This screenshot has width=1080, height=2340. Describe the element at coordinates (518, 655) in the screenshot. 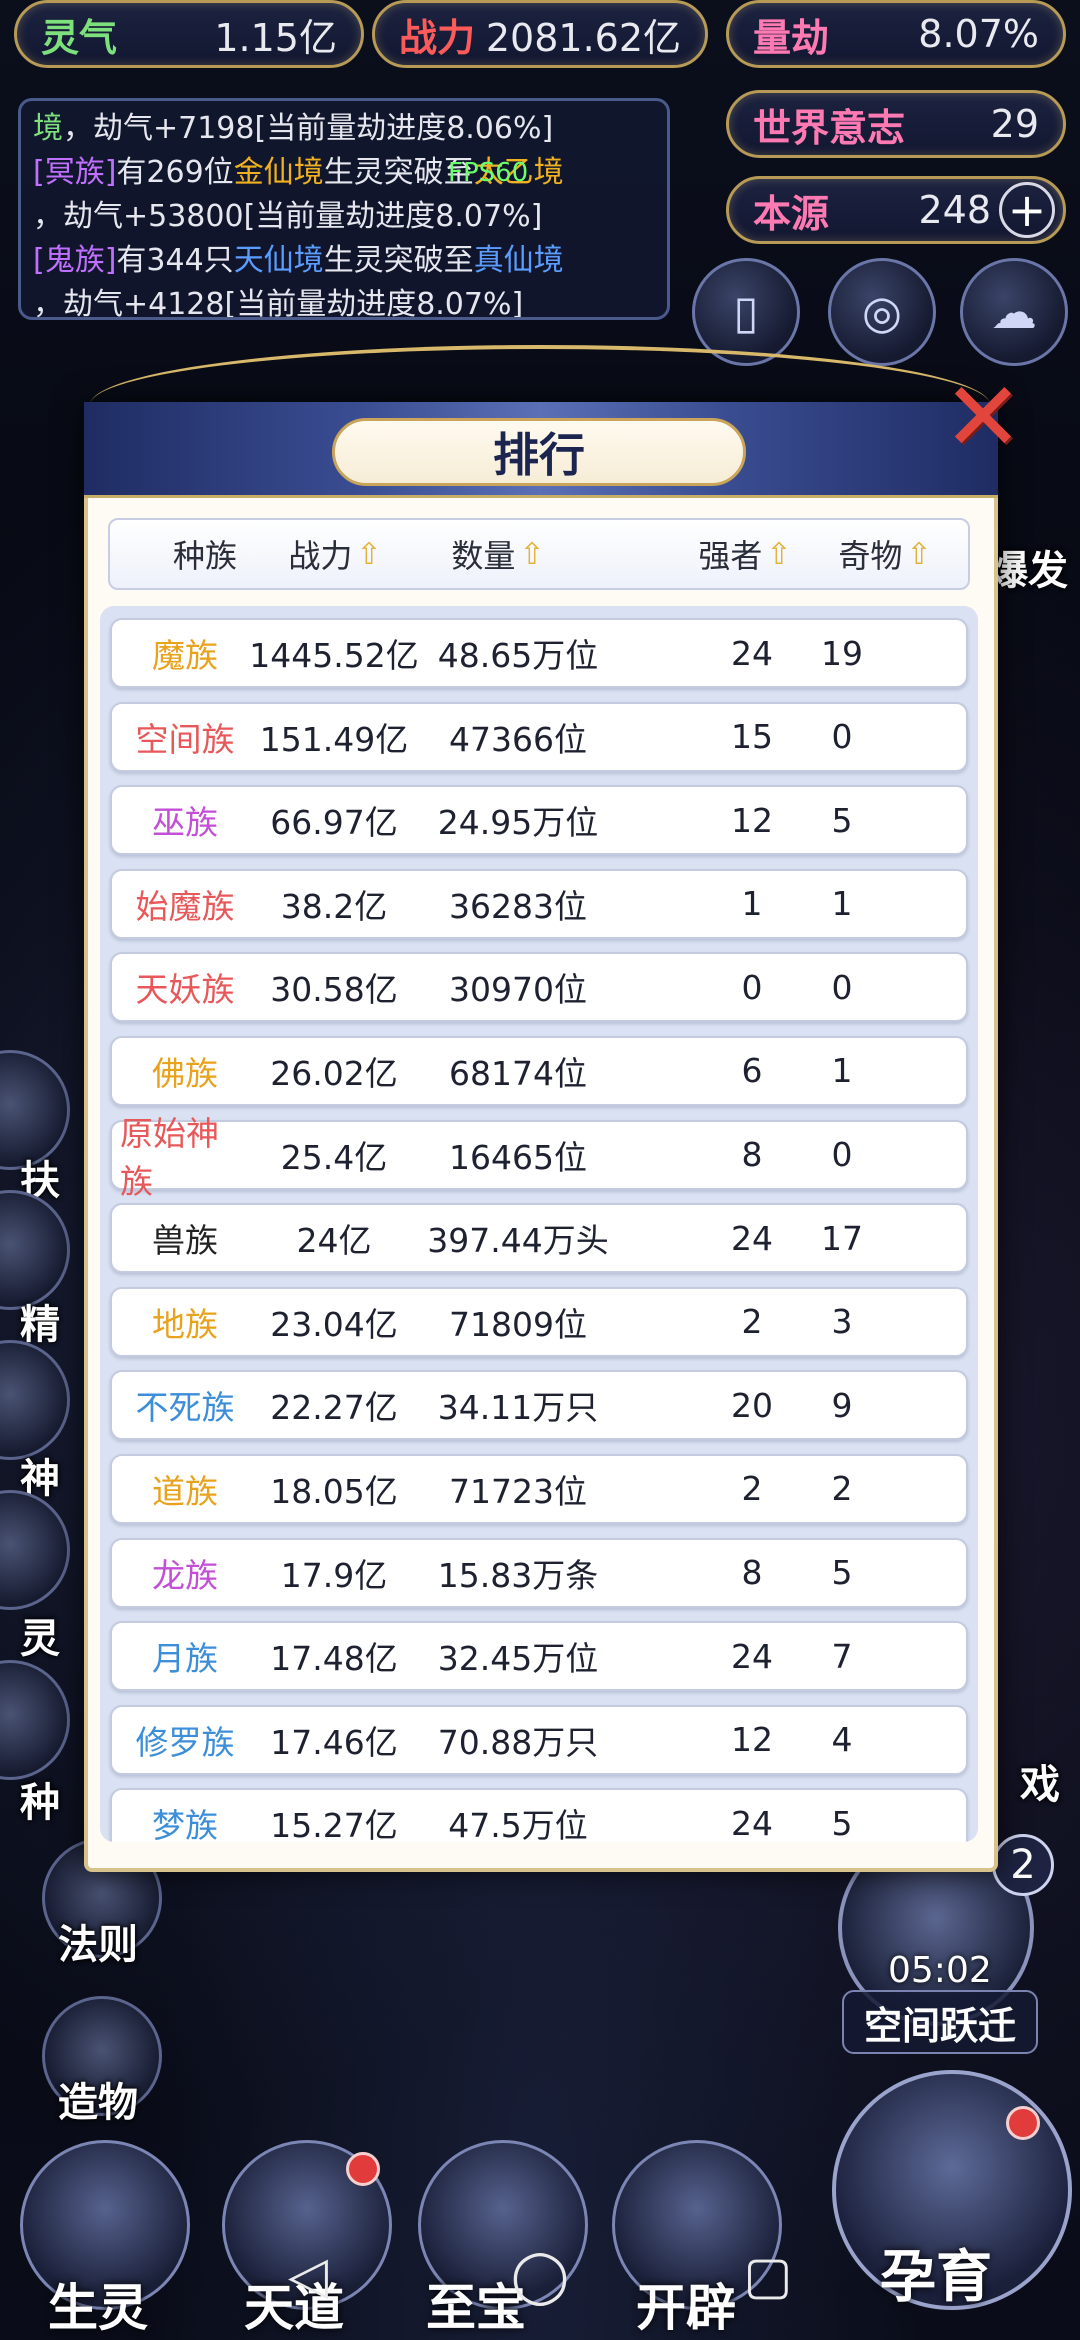

I see `count-value: 48.65万位` at that location.